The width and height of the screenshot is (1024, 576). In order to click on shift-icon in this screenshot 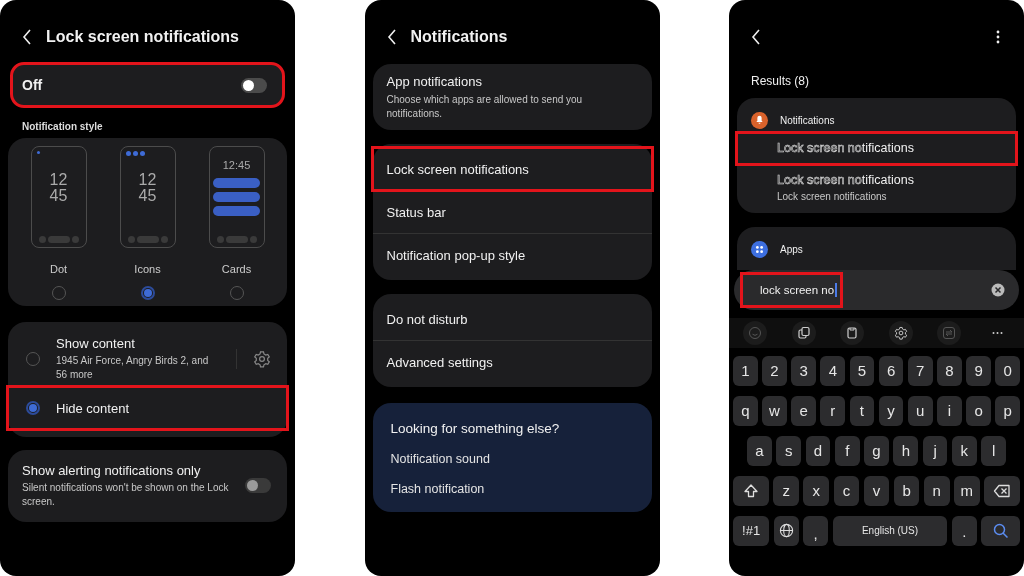, I will do `click(750, 490)`.